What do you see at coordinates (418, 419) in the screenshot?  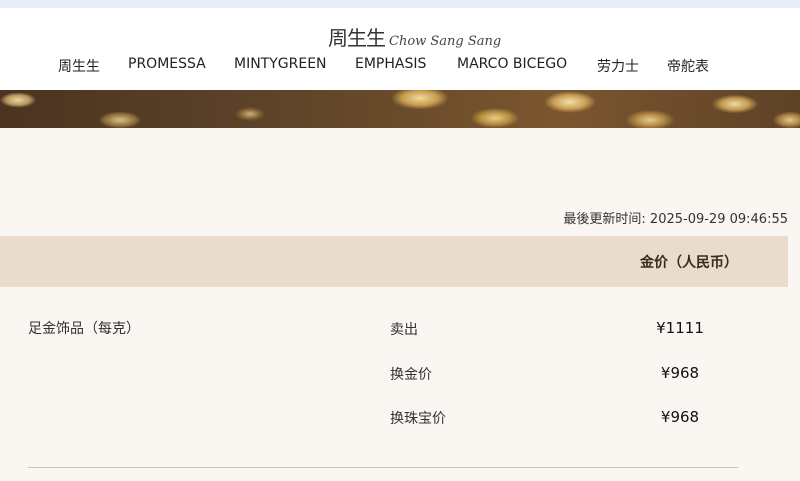 I see `price-label: 换珠宝价` at bounding box center [418, 419].